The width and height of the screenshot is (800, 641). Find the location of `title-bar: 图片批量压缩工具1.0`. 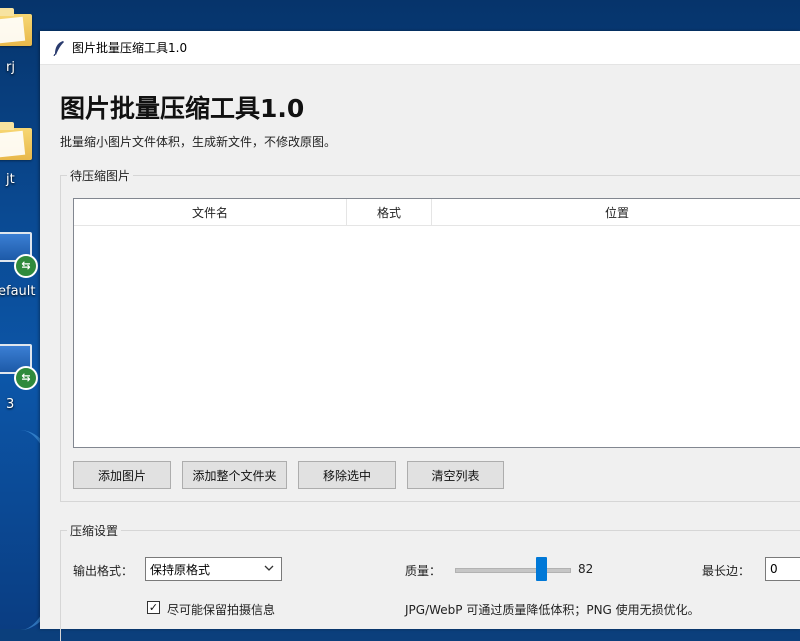

title-bar: 图片批量压缩工具1.0 is located at coordinates (420, 48).